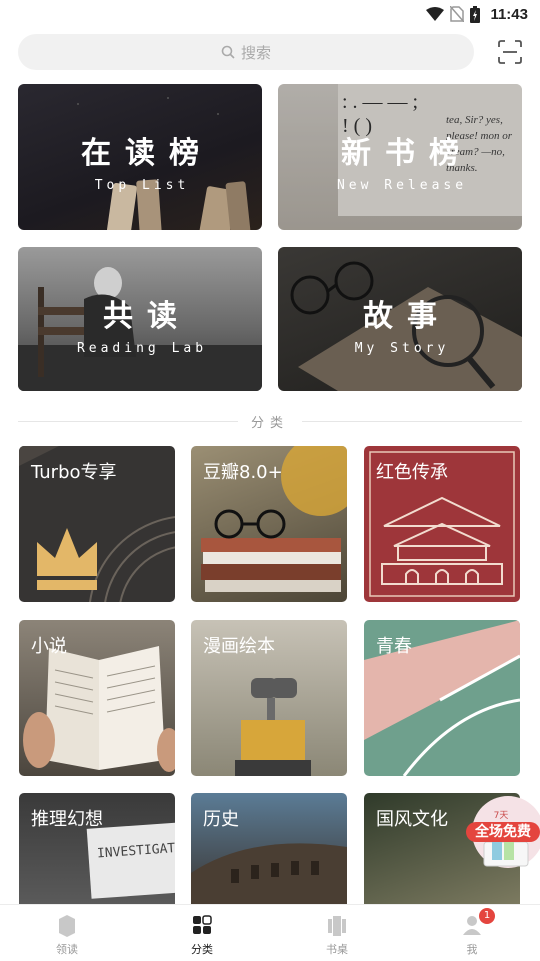 This screenshot has width=540, height=961. Describe the element at coordinates (501, 816) in the screenshot. I see `promo-days: 7天` at that location.